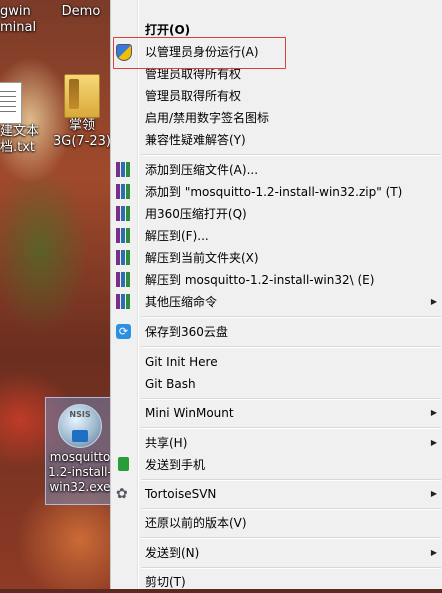  Describe the element at coordinates (175, 465) in the screenshot. I see `menu-item-label: 发送到手机` at that location.